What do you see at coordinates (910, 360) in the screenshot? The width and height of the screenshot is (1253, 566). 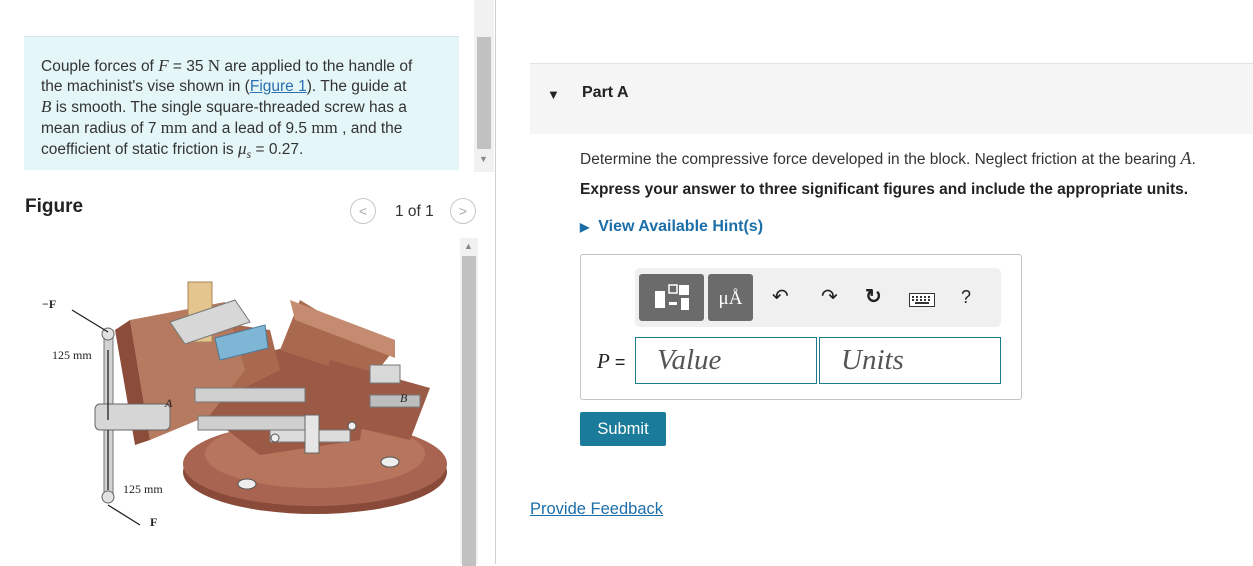 I see `units-input: Units` at bounding box center [910, 360].